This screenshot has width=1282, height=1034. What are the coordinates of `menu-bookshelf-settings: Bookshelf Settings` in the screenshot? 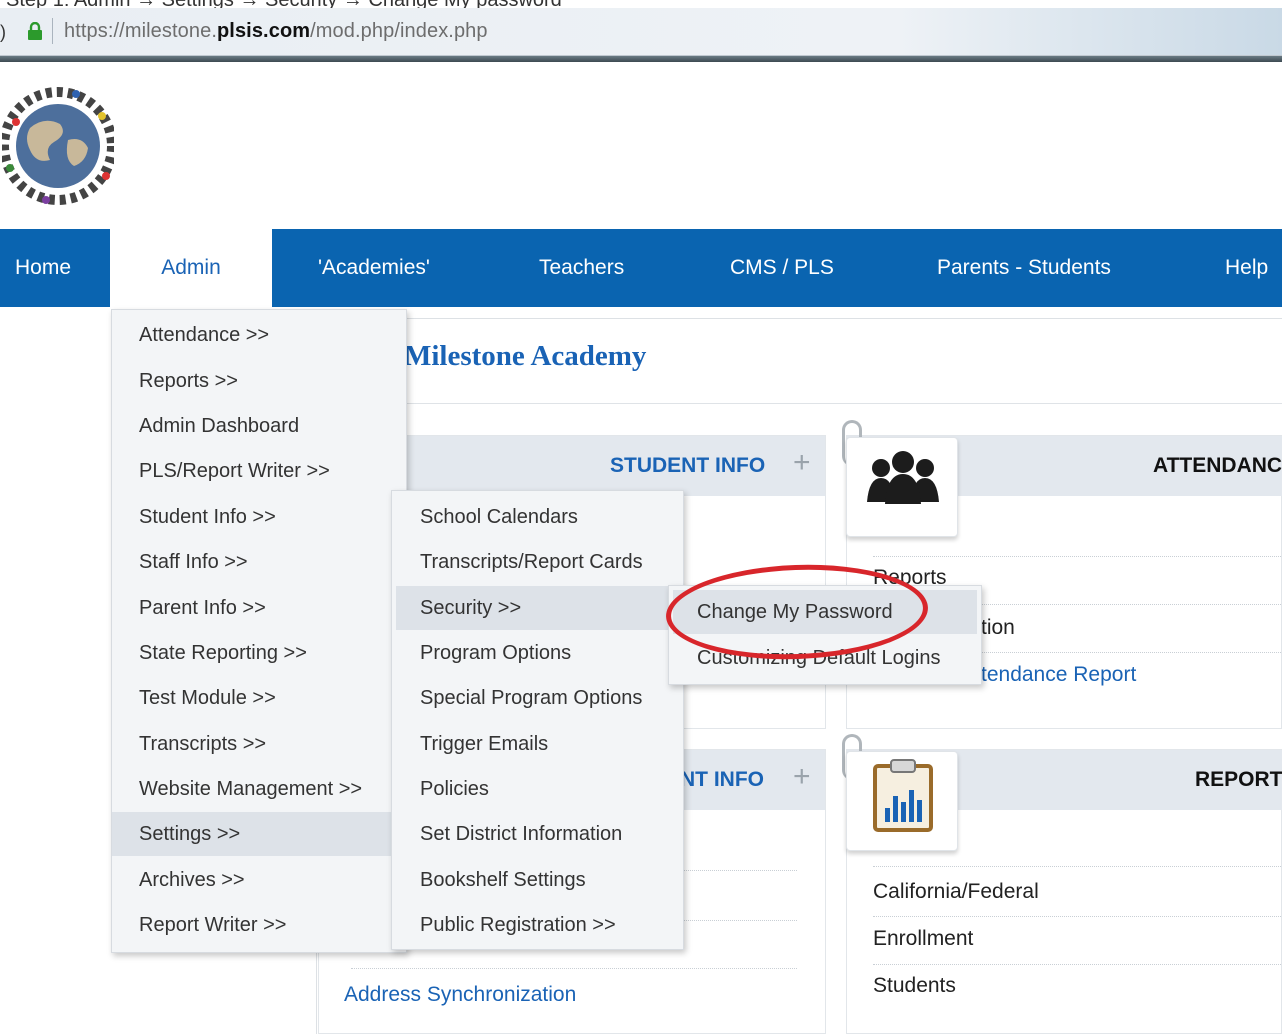 It's located at (537, 880).